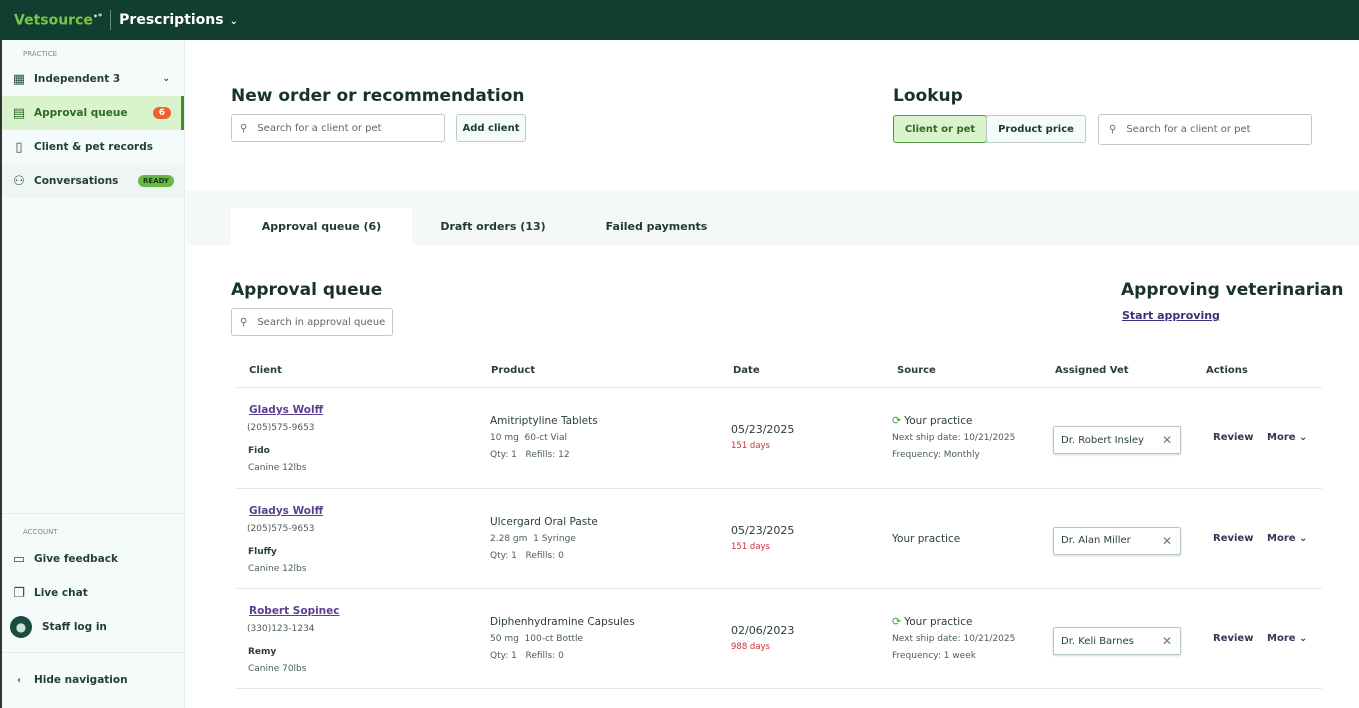 This screenshot has height=708, width=1359. Describe the element at coordinates (21, 627) in the screenshot. I see `avatar-icon: ●` at that location.